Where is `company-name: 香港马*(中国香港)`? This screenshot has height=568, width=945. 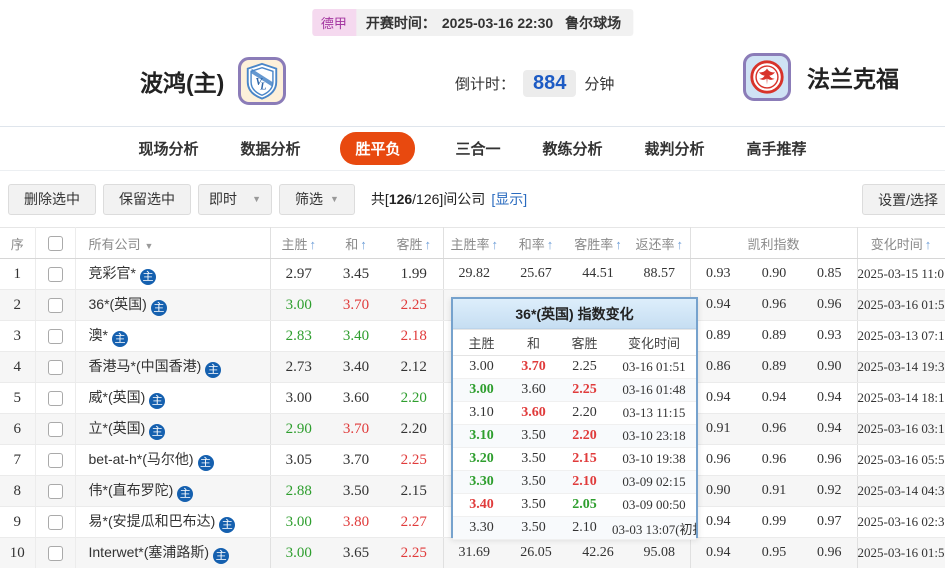 company-name: 香港马*(中国香港) is located at coordinates (145, 366).